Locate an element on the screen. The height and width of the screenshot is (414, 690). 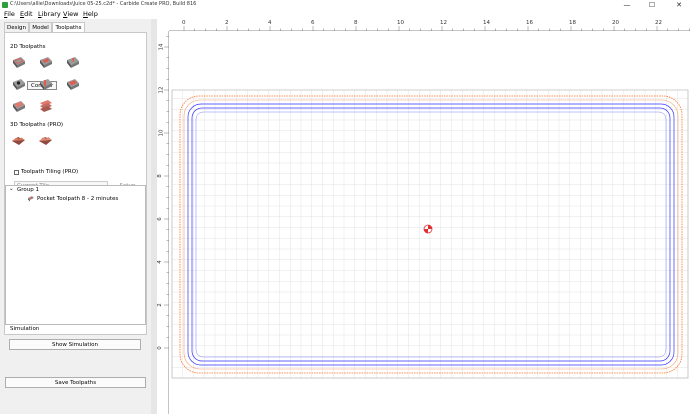
menu-help: Help is located at coordinates (90, 14).